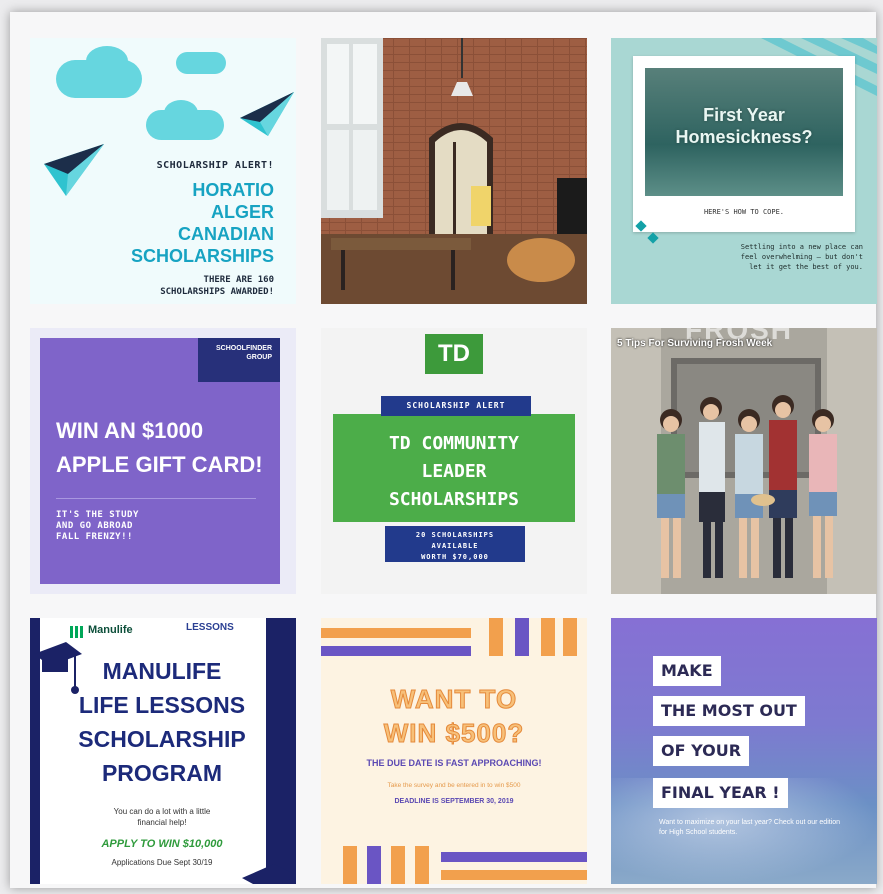  I want to click on gift-card-headline: WIN AN $1000 APPLE GIFT CARD!, so click(159, 448).